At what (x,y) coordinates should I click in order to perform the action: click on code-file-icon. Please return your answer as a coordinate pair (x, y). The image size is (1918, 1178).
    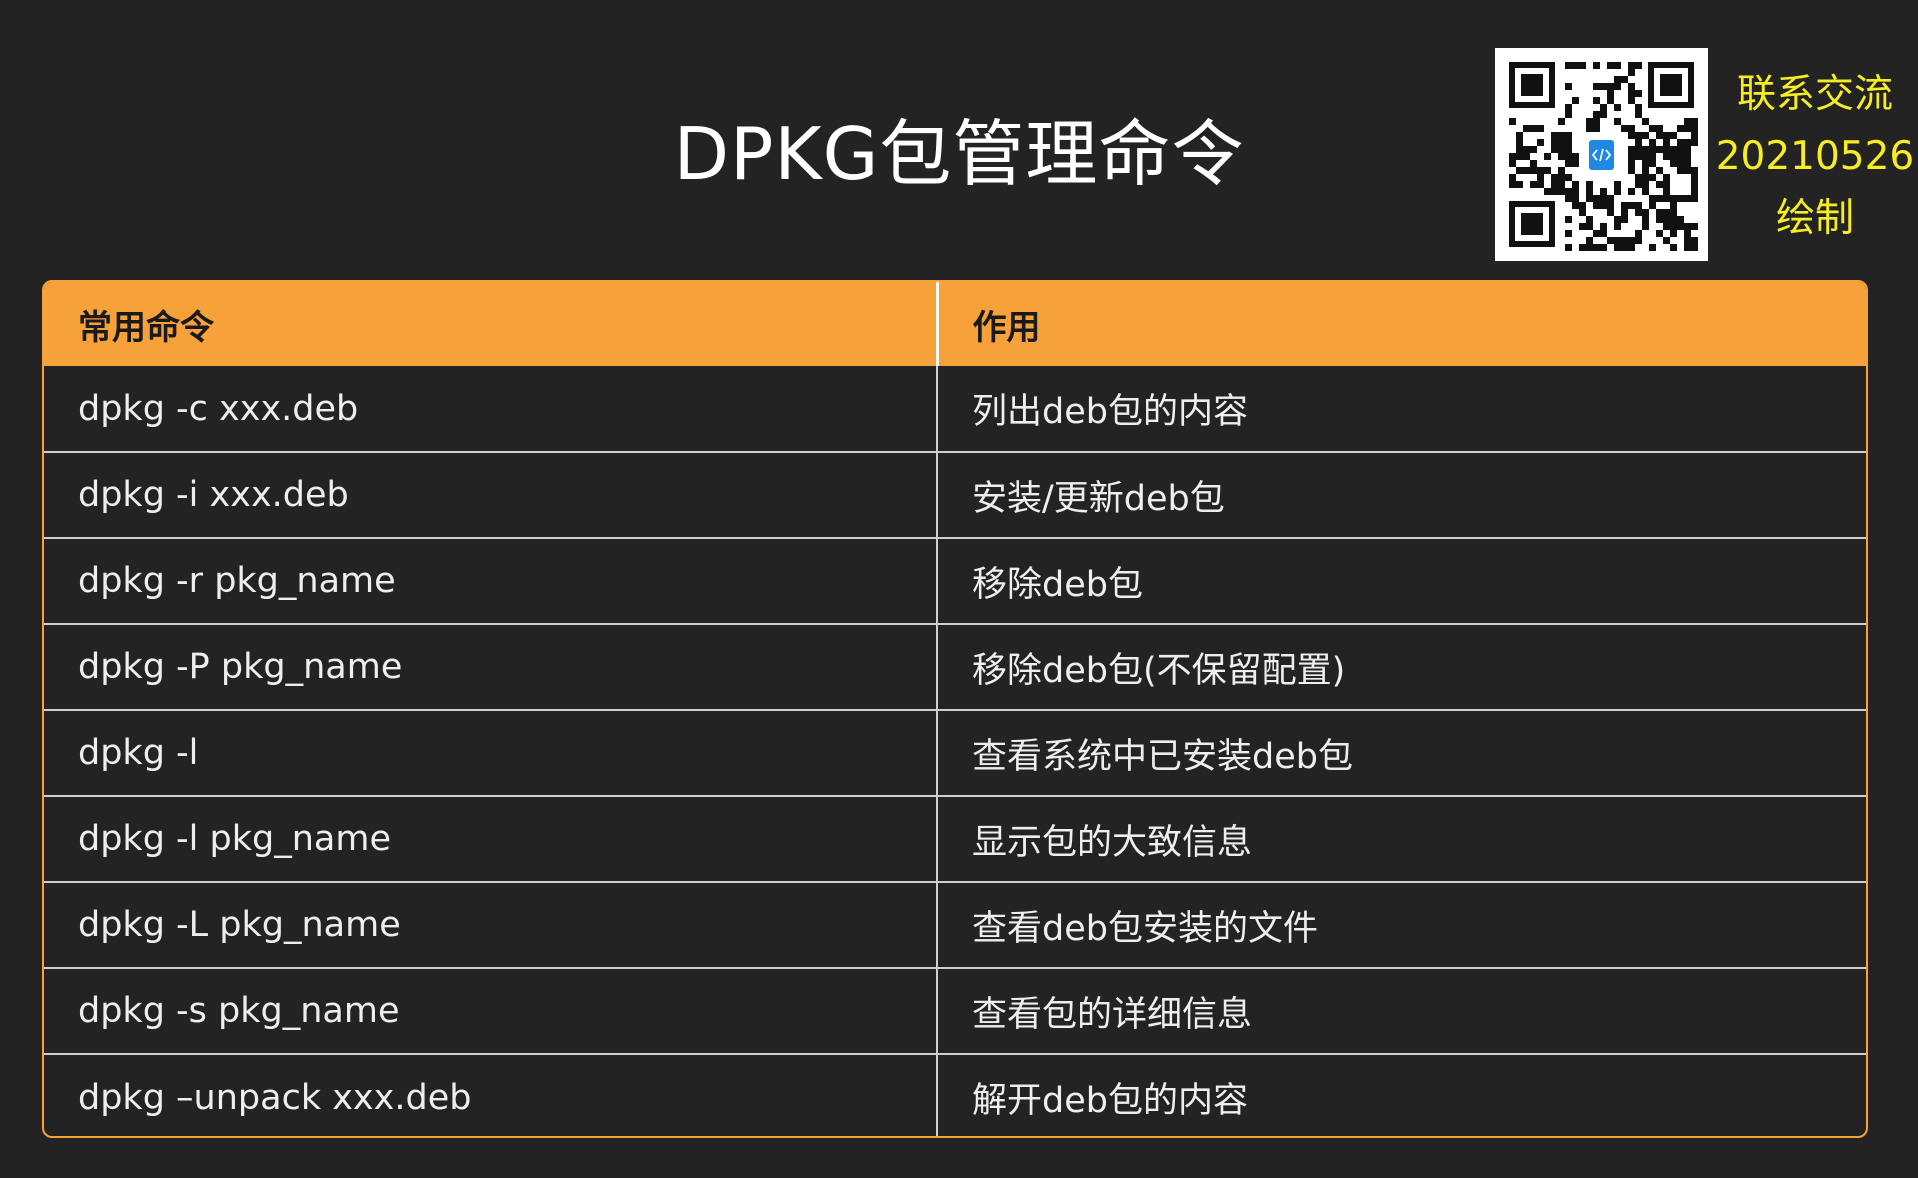
    Looking at the image, I should click on (1601, 155).